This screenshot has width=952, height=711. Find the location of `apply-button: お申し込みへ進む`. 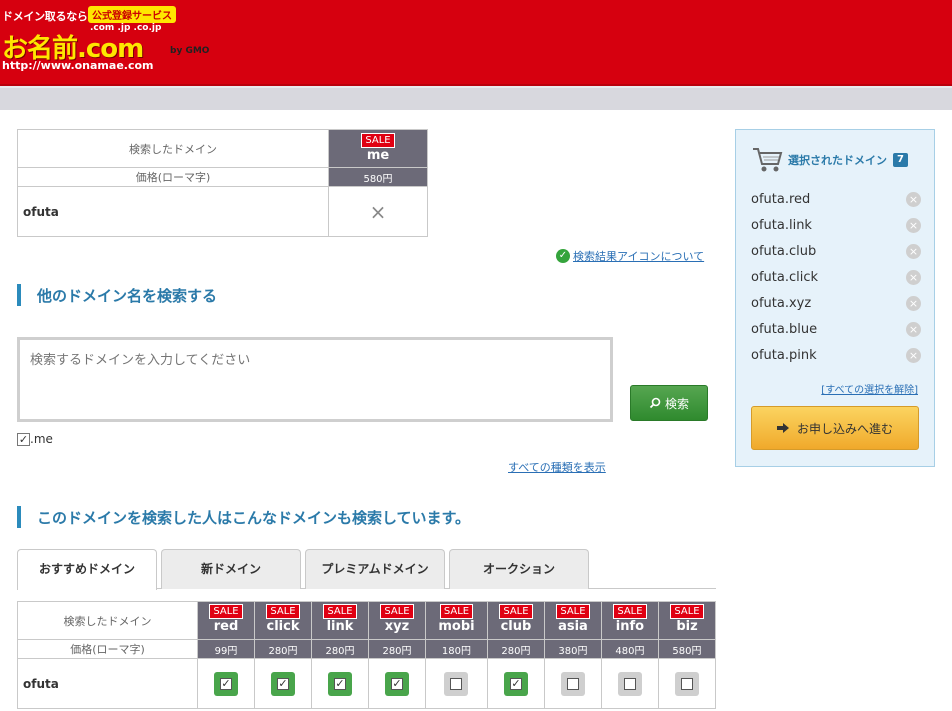

apply-button: お申し込みへ進む is located at coordinates (835, 428).